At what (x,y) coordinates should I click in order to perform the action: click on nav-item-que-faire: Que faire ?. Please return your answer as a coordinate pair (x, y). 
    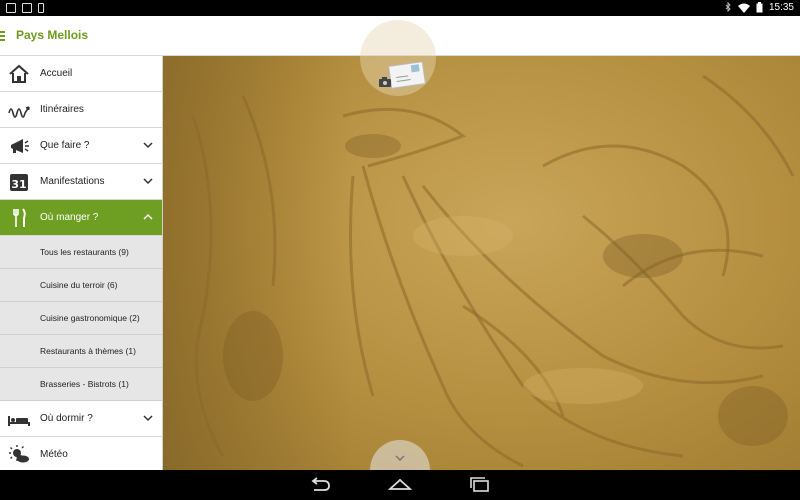
    Looking at the image, I should click on (81, 146).